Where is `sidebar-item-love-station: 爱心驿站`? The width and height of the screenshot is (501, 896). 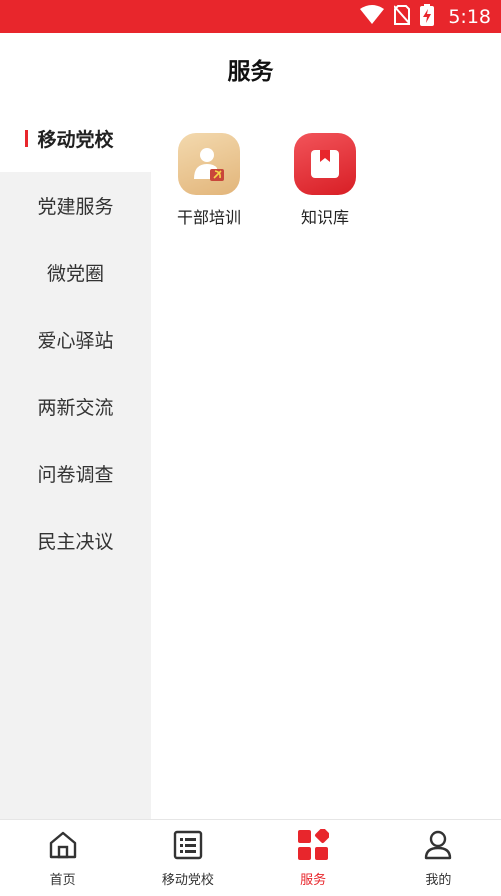
sidebar-item-love-station: 爱心驿站 is located at coordinates (75, 339).